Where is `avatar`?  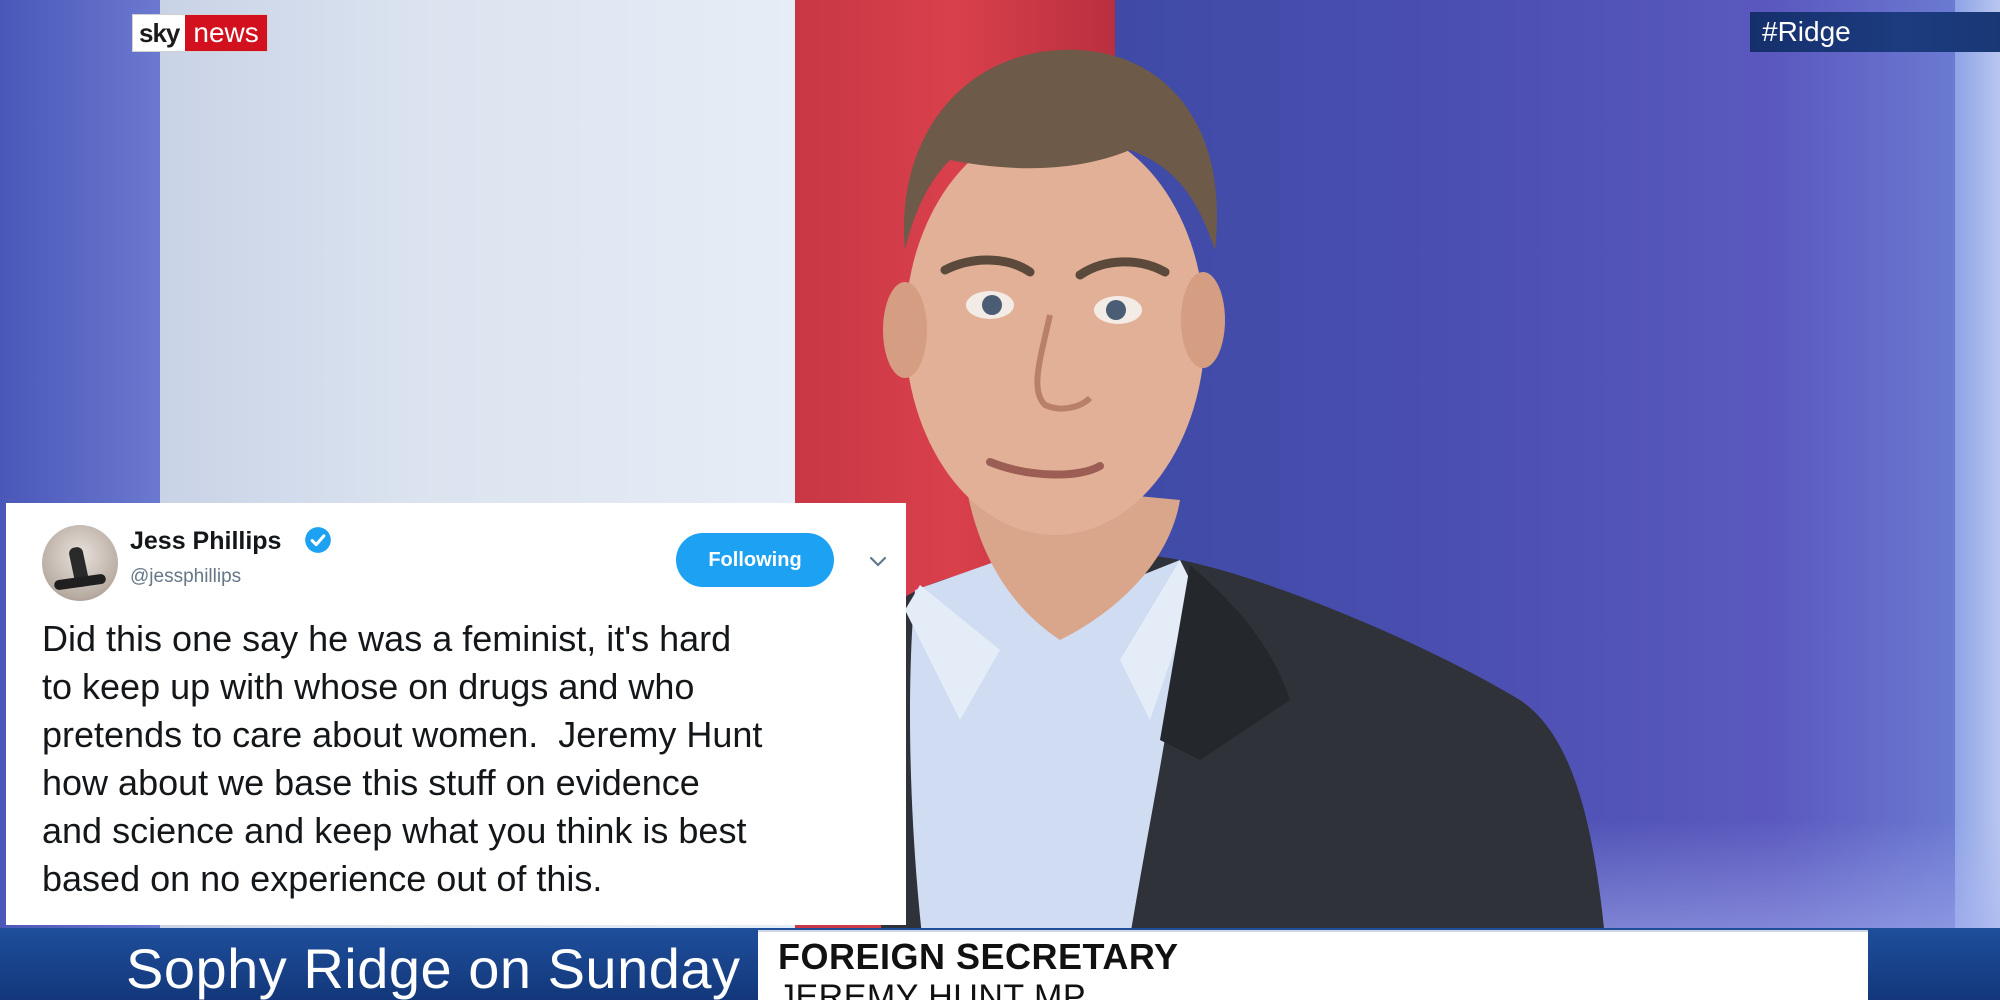 avatar is located at coordinates (80, 563).